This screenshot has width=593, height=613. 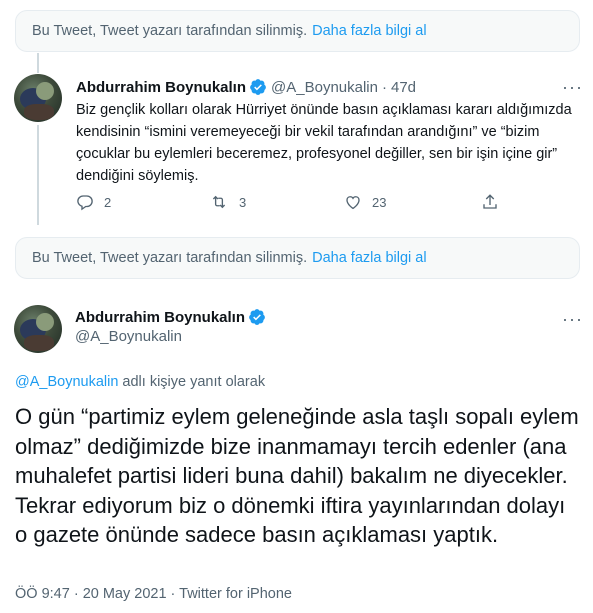 I want to click on timestamp: 47d, so click(x=403, y=87).